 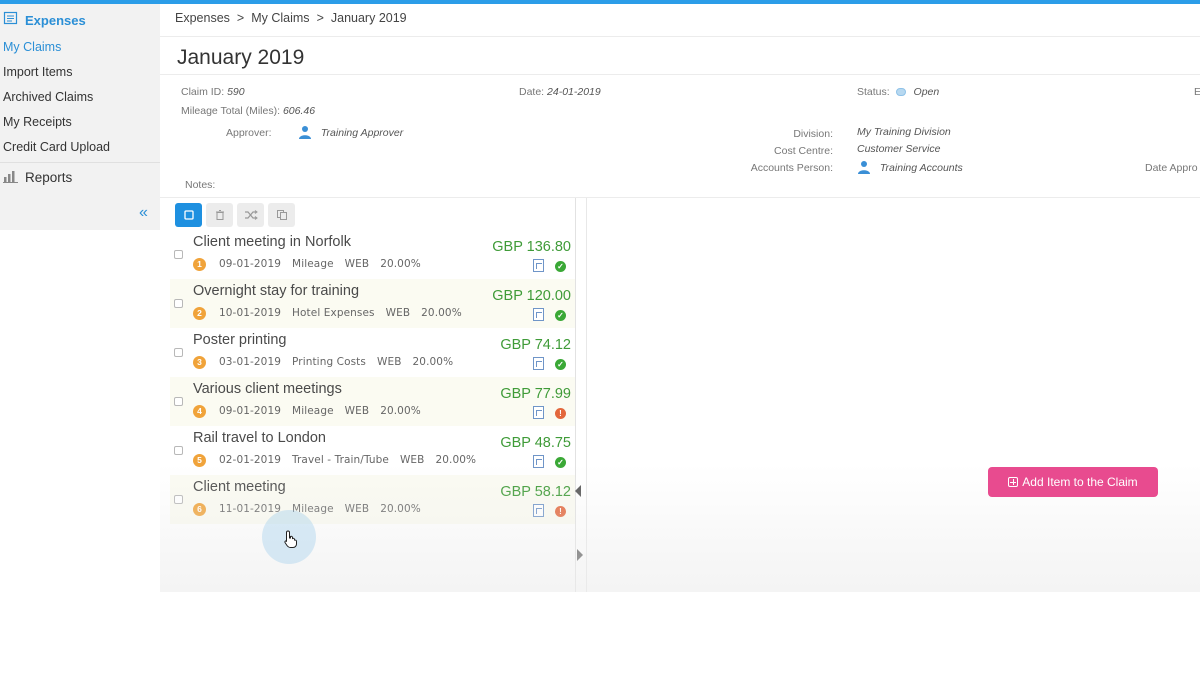 I want to click on item-amount: GBP 58.12, so click(x=535, y=492).